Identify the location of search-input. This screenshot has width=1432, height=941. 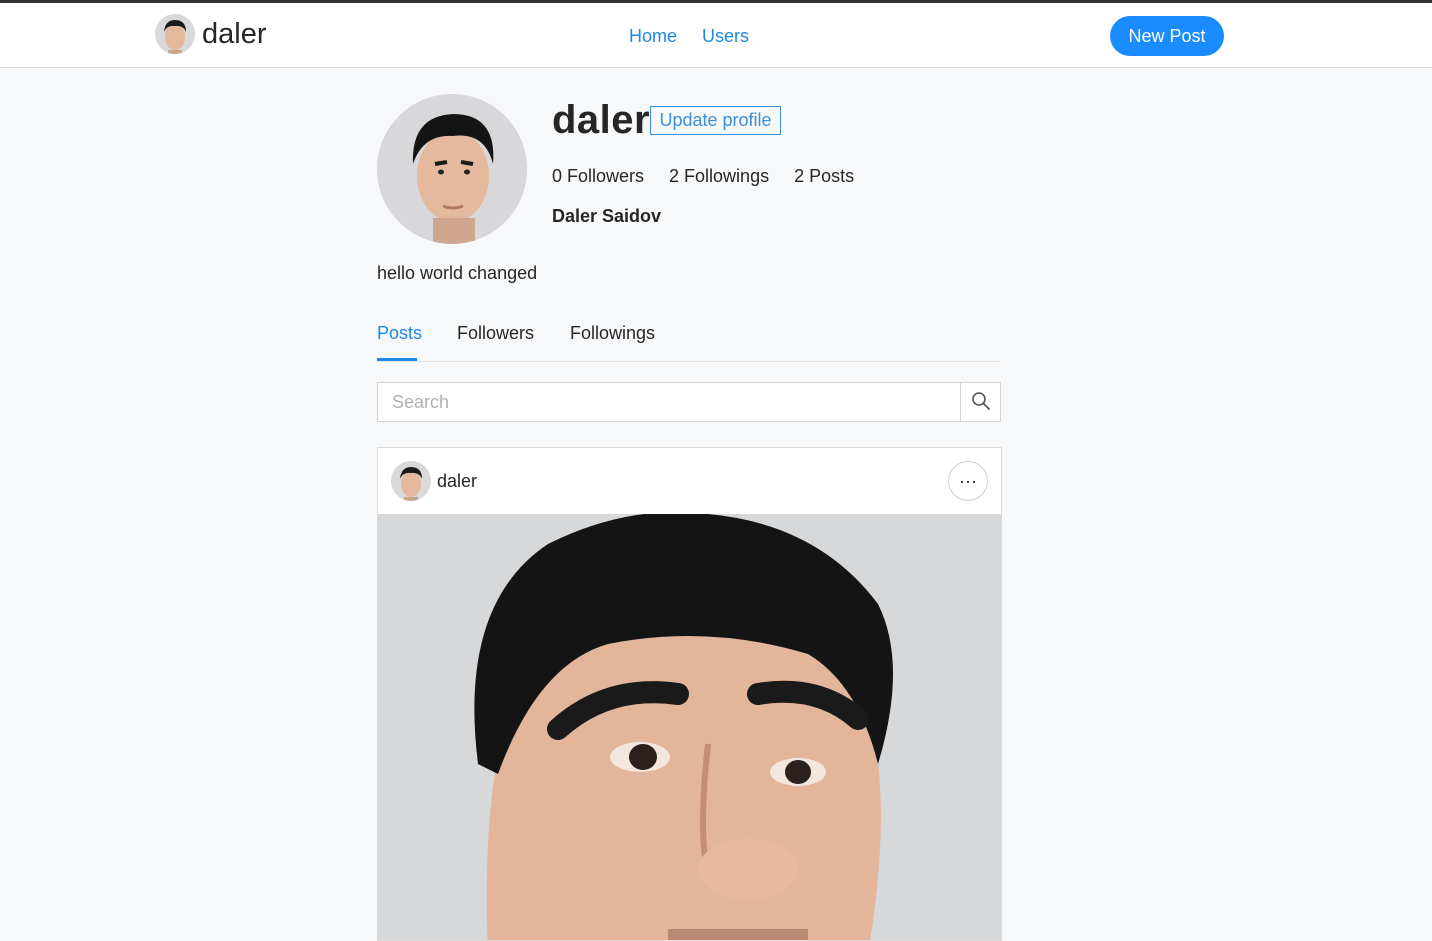
(670, 402).